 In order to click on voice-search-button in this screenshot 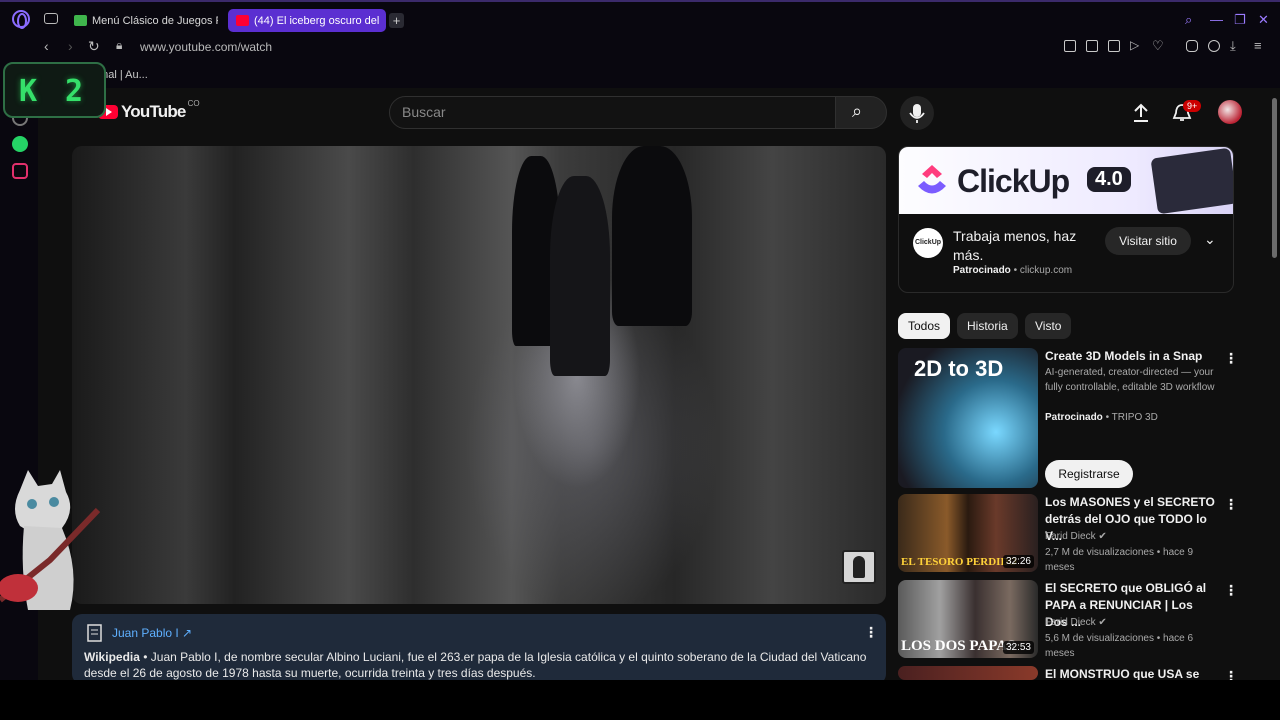, I will do `click(917, 113)`.